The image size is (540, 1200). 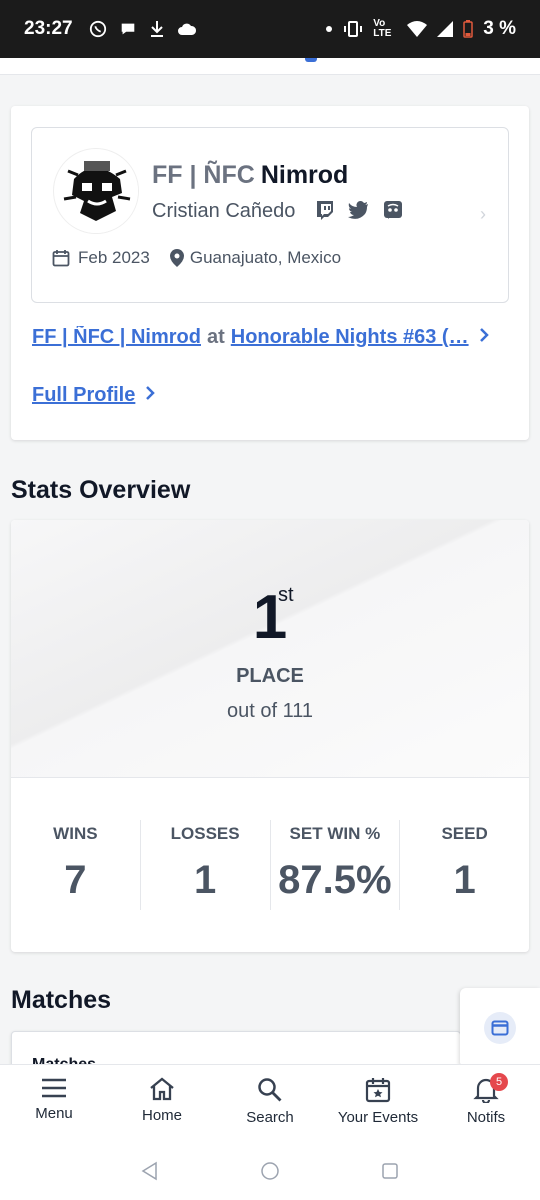 I want to click on nav-menu: Menu, so click(x=54, y=1105).